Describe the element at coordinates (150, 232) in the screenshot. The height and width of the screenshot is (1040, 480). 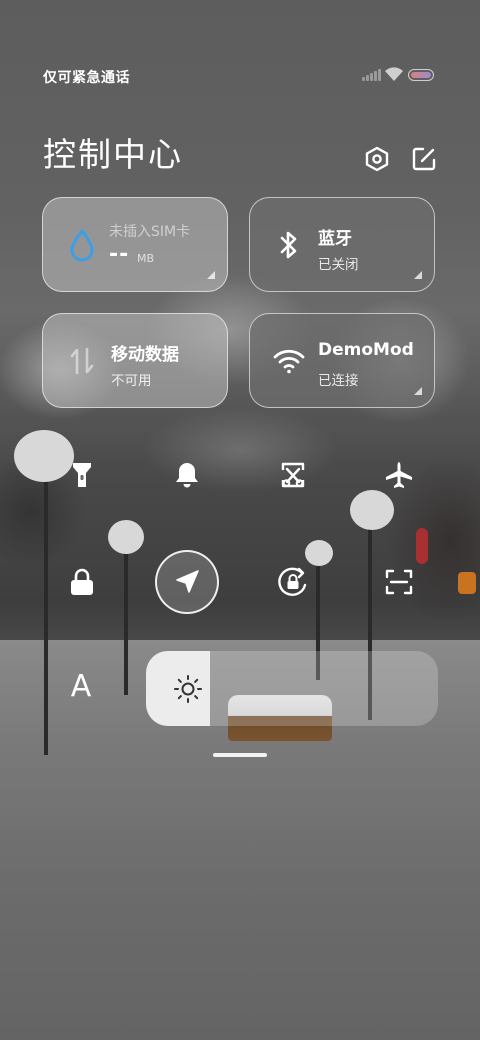
I see `sim-status-label: 未插入SIM卡` at that location.